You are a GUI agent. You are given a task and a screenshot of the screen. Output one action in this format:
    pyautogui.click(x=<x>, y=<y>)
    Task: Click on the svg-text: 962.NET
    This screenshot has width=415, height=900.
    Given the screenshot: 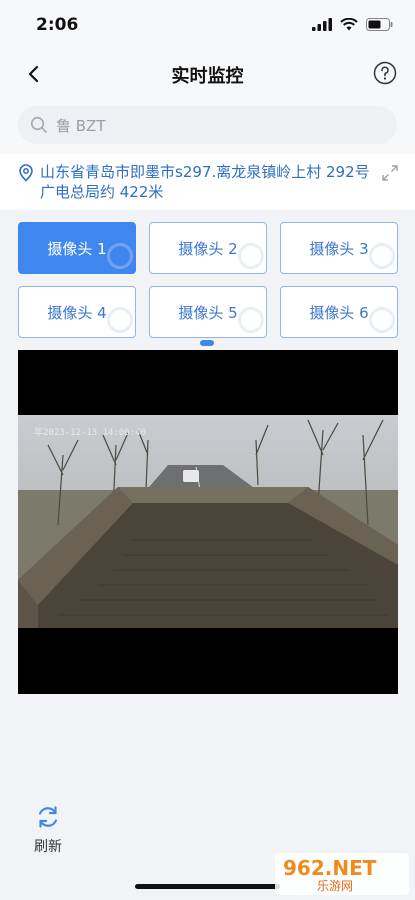 What is the action you would take?
    pyautogui.click(x=330, y=868)
    